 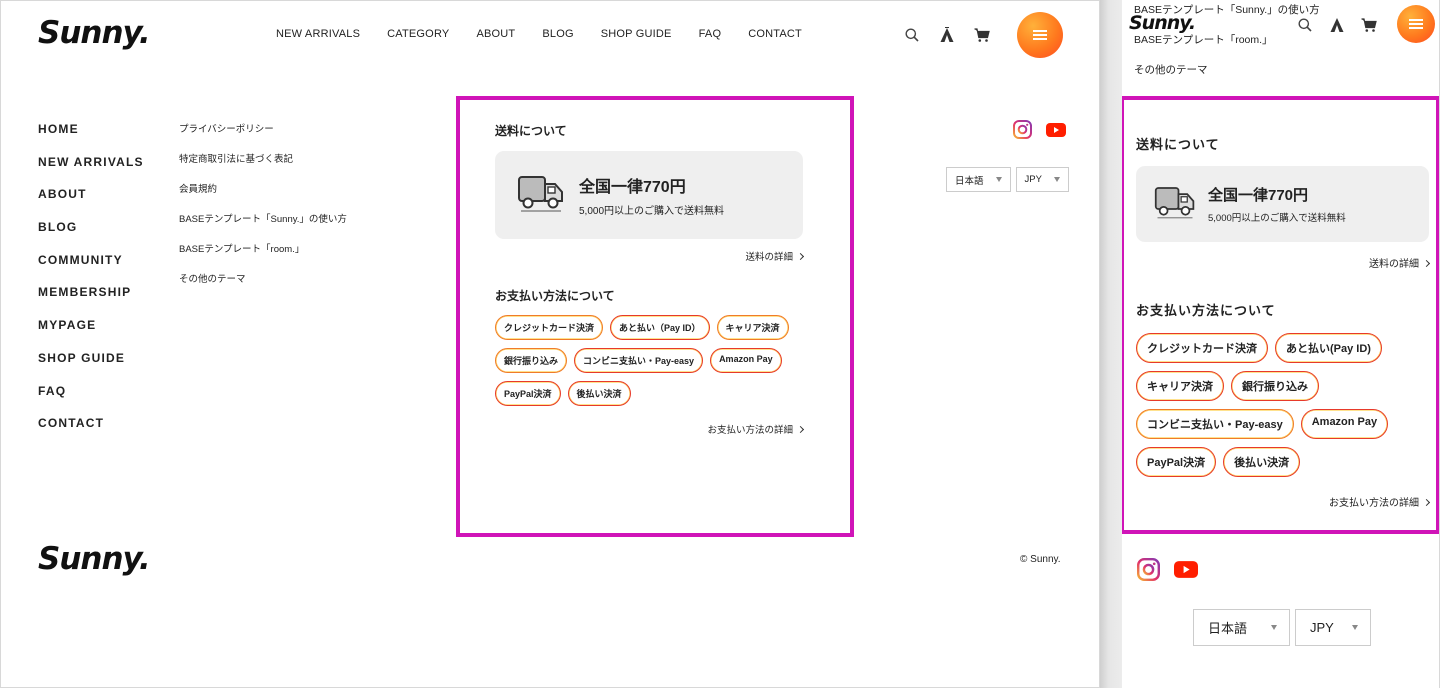 I want to click on menu-item-shop-guide: SHOP GUIDE, so click(x=91, y=367).